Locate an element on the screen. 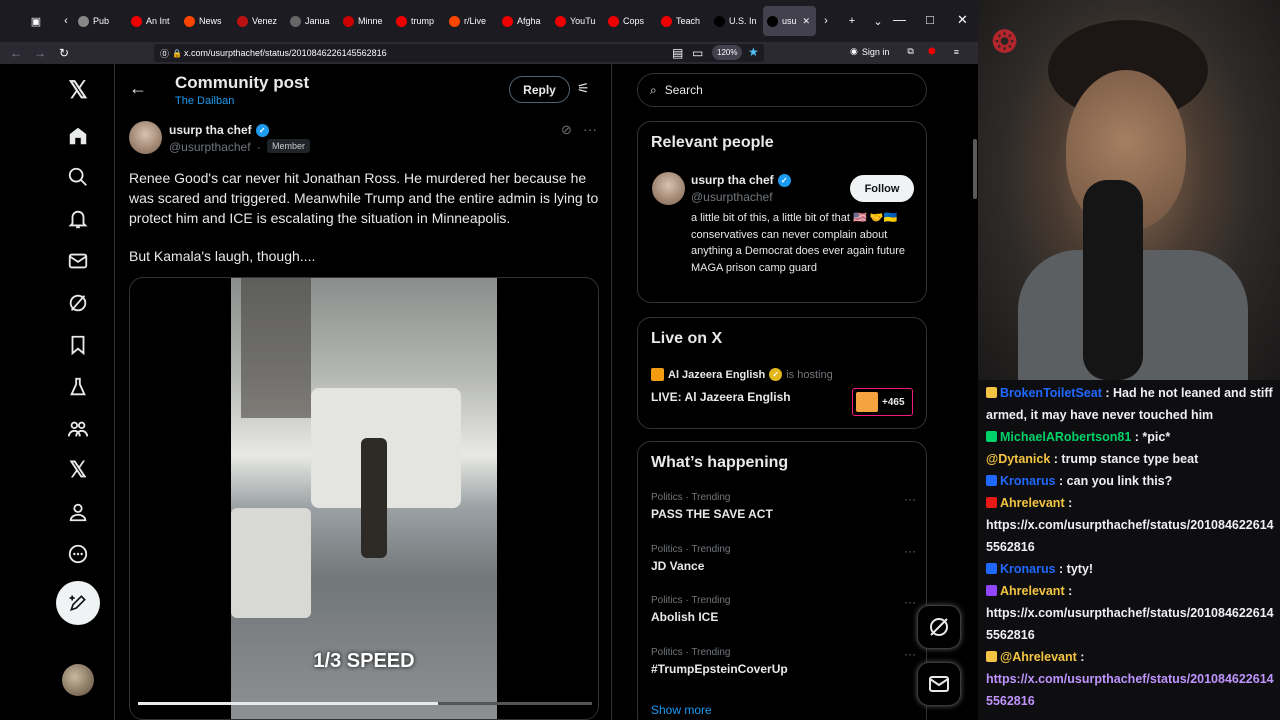 This screenshot has height=720, width=1280. video-progress-bar is located at coordinates (365, 703).